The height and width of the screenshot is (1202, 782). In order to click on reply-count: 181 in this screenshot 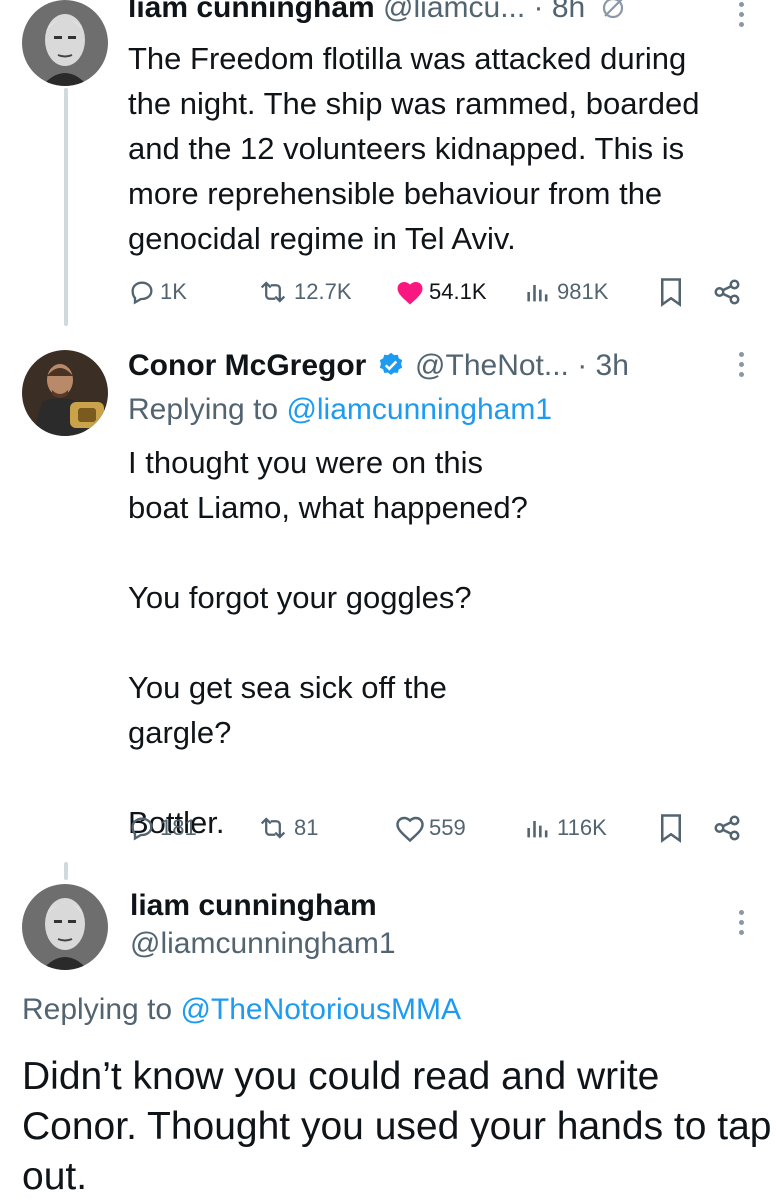, I will do `click(178, 827)`.